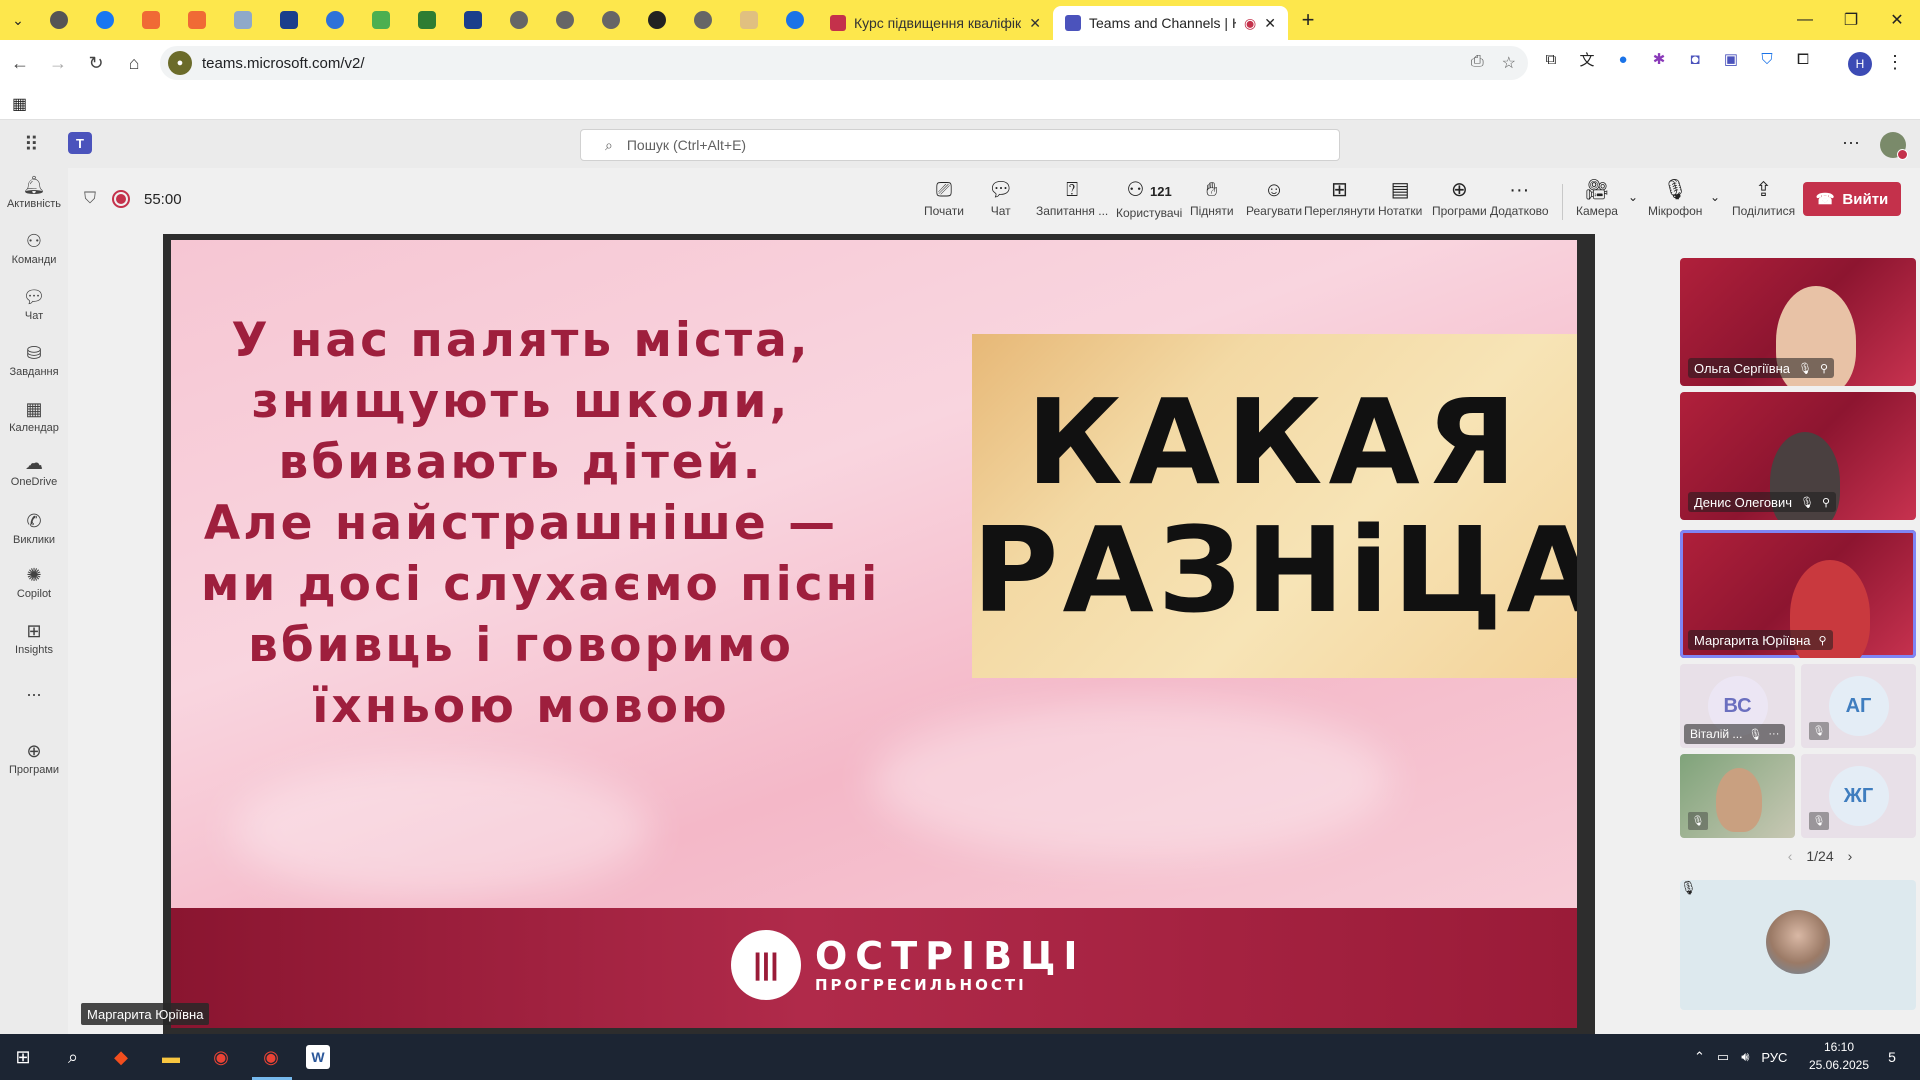 This screenshot has width=1920, height=1080. I want to click on rail-item-teams: ⚇ Команди, so click(34, 248).